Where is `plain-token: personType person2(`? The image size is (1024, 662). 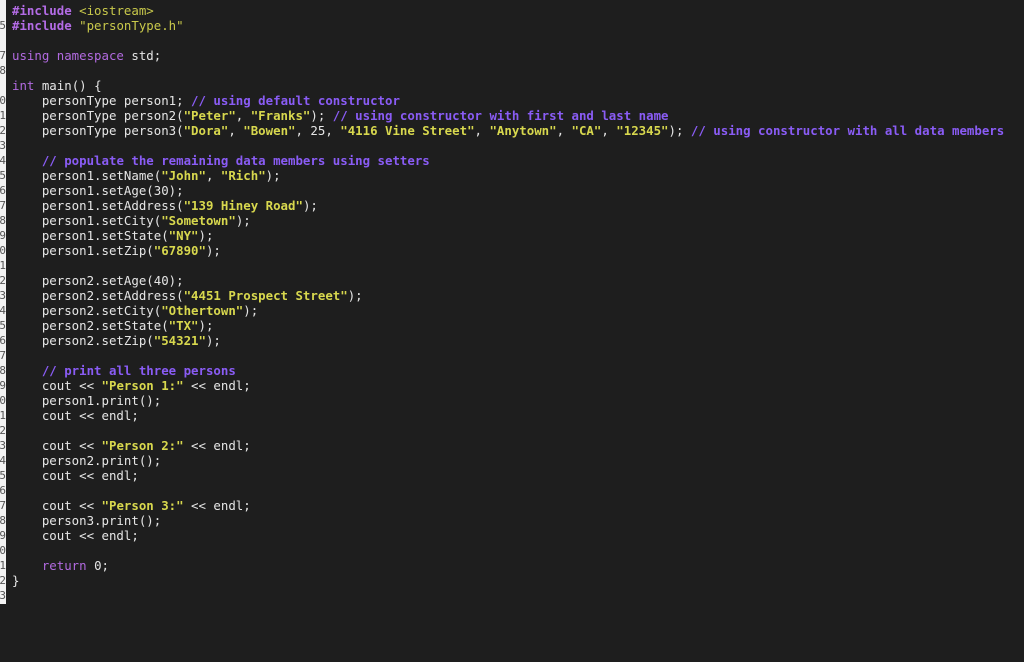
plain-token: personType person2( is located at coordinates (98, 115).